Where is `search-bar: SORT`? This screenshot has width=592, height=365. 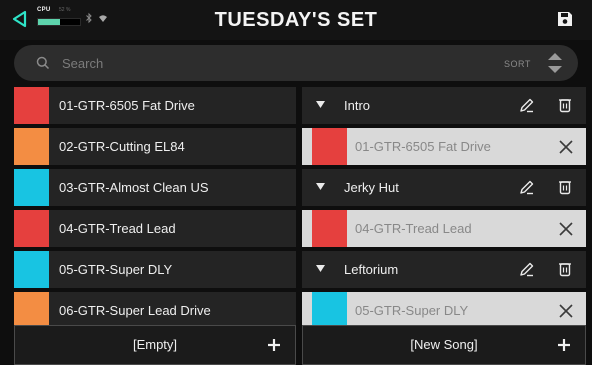
search-bar: SORT is located at coordinates (296, 63).